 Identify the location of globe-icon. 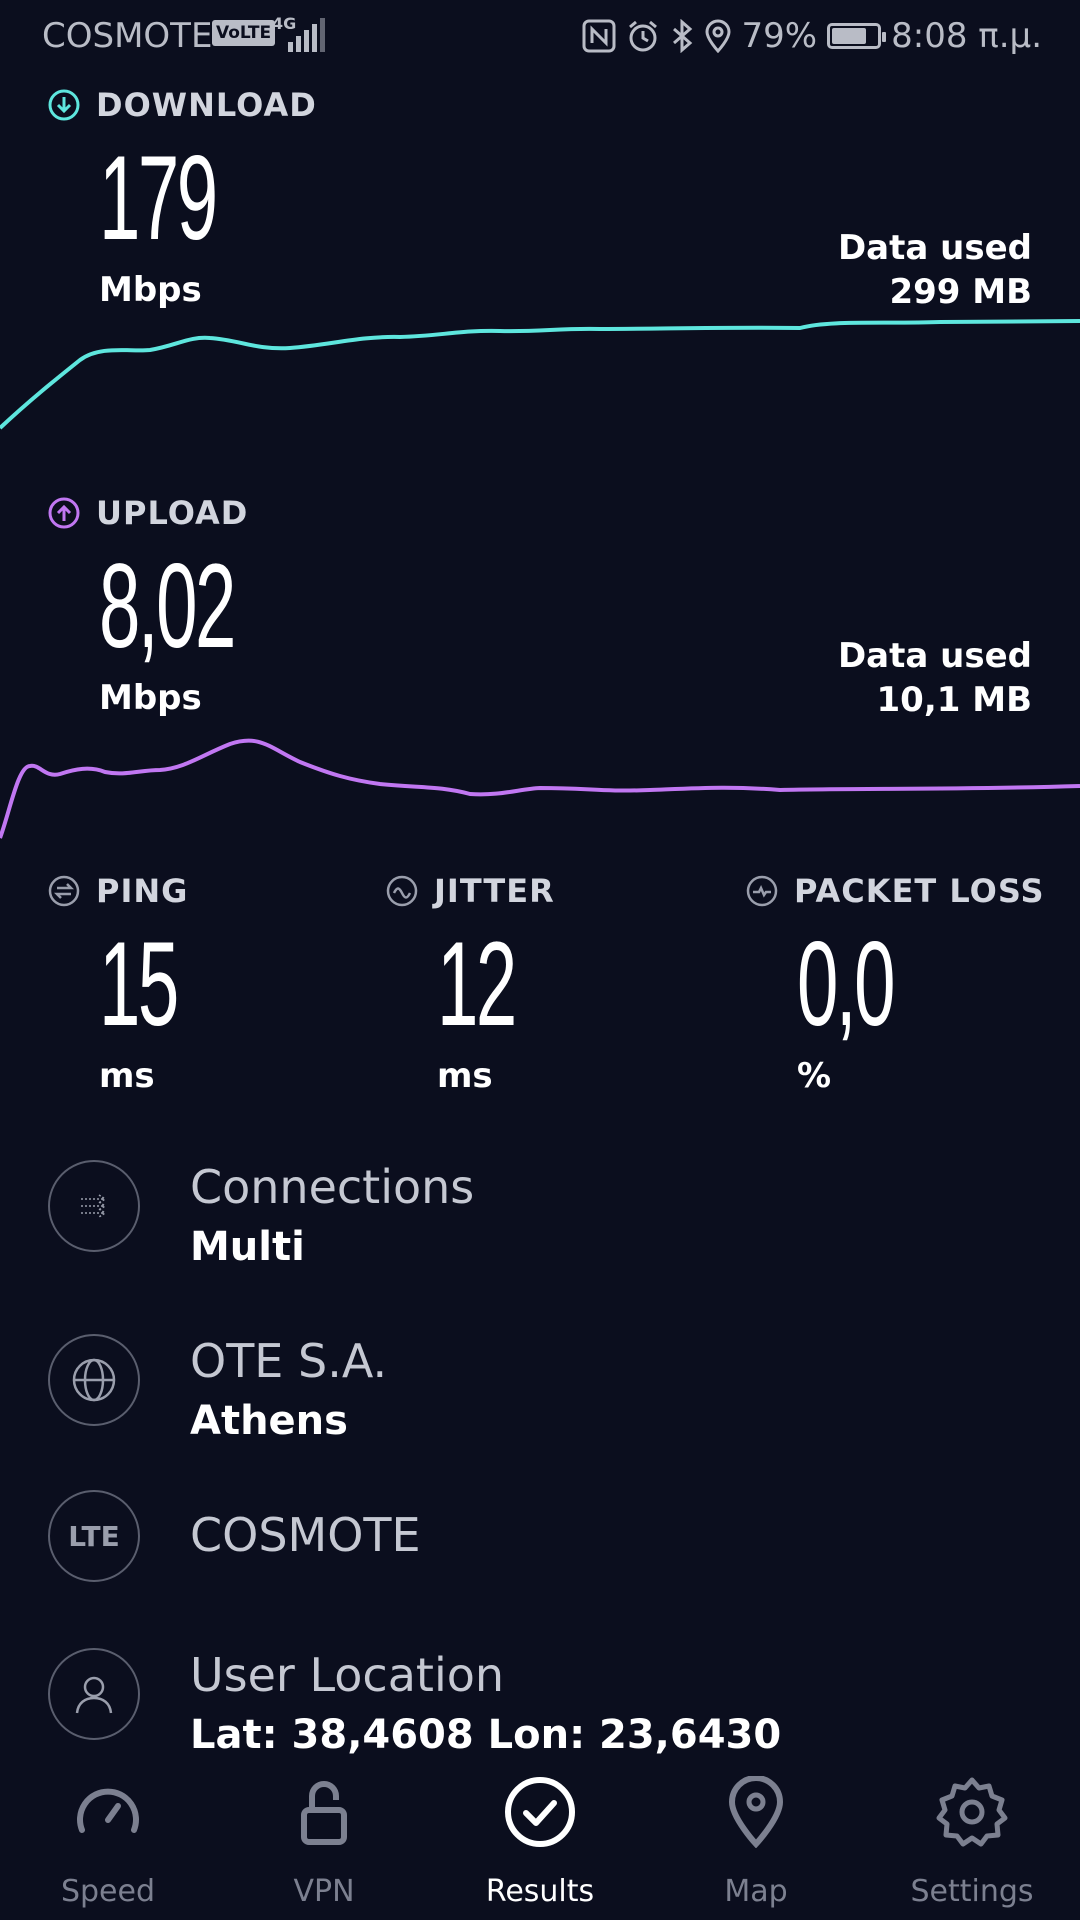
(94, 1380).